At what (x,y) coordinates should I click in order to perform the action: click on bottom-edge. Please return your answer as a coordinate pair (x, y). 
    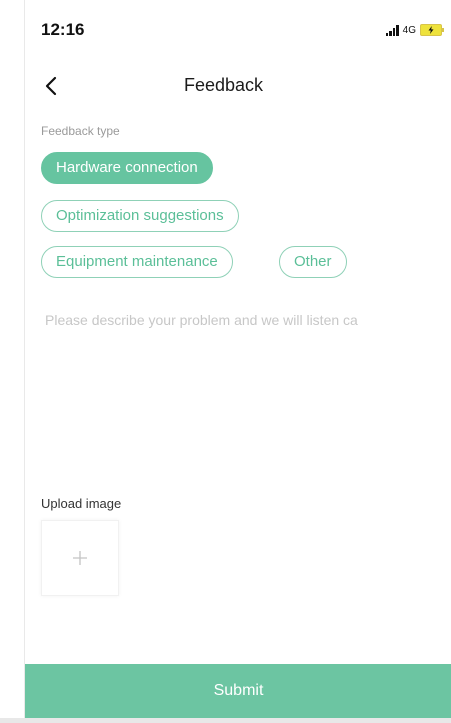
    Looking at the image, I should click on (225, 720).